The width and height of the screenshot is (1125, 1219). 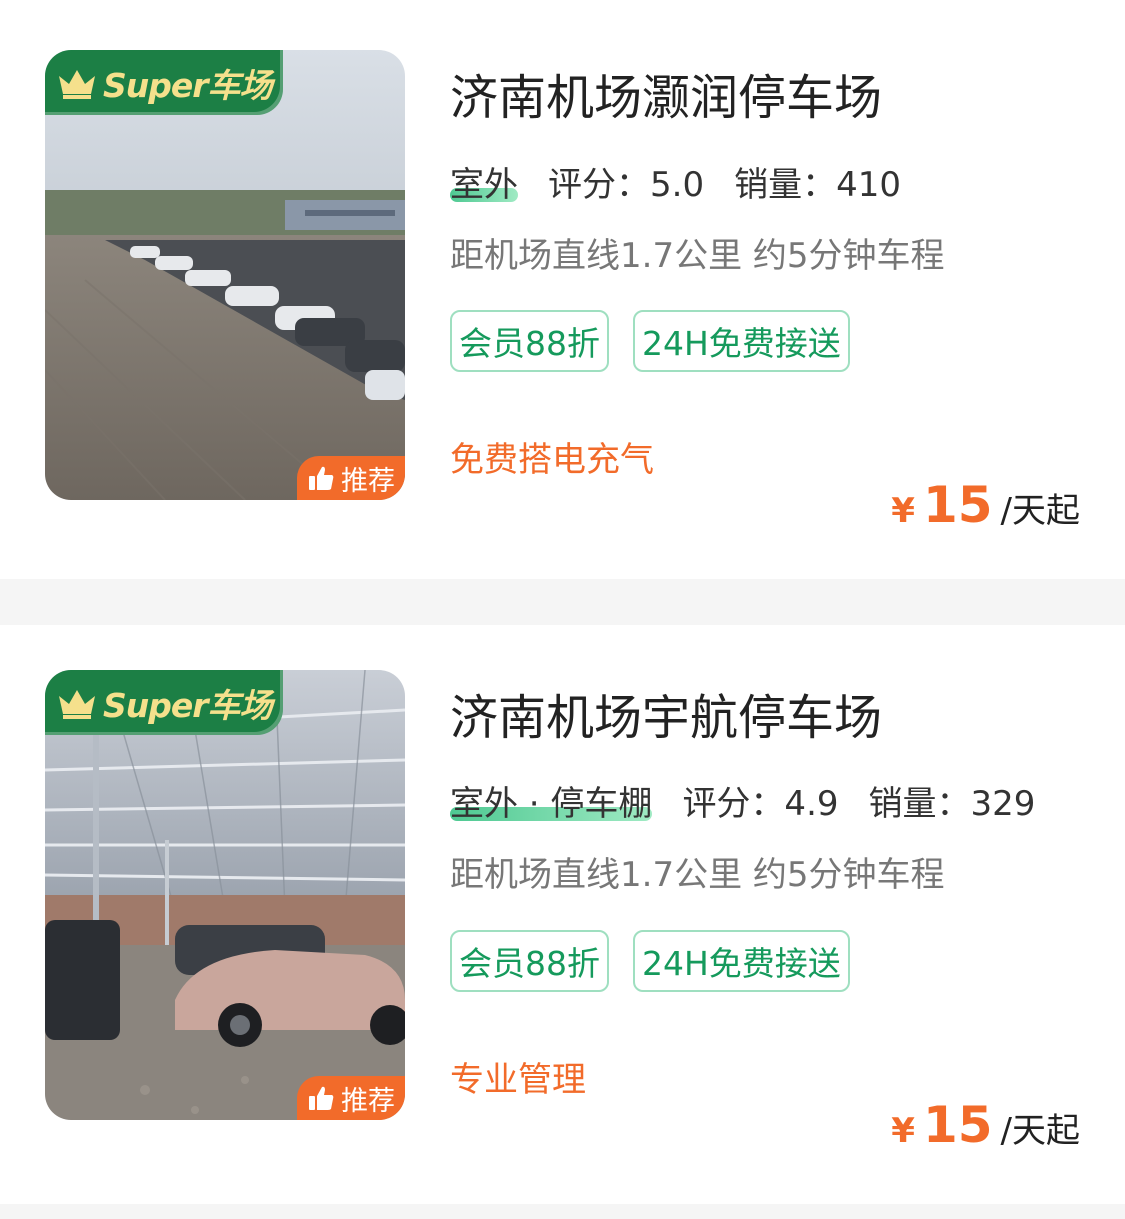 I want to click on environment-label: 室外, so click(x=484, y=181).